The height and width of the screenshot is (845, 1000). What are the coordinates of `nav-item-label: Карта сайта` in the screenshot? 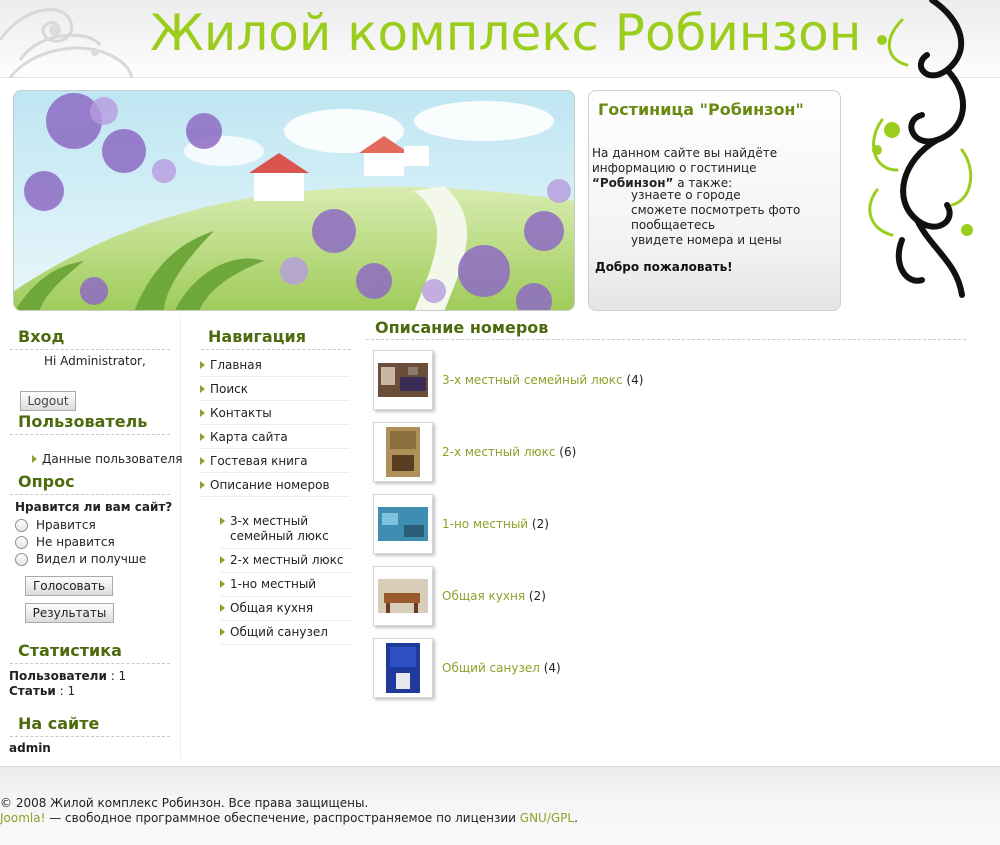 It's located at (249, 436).